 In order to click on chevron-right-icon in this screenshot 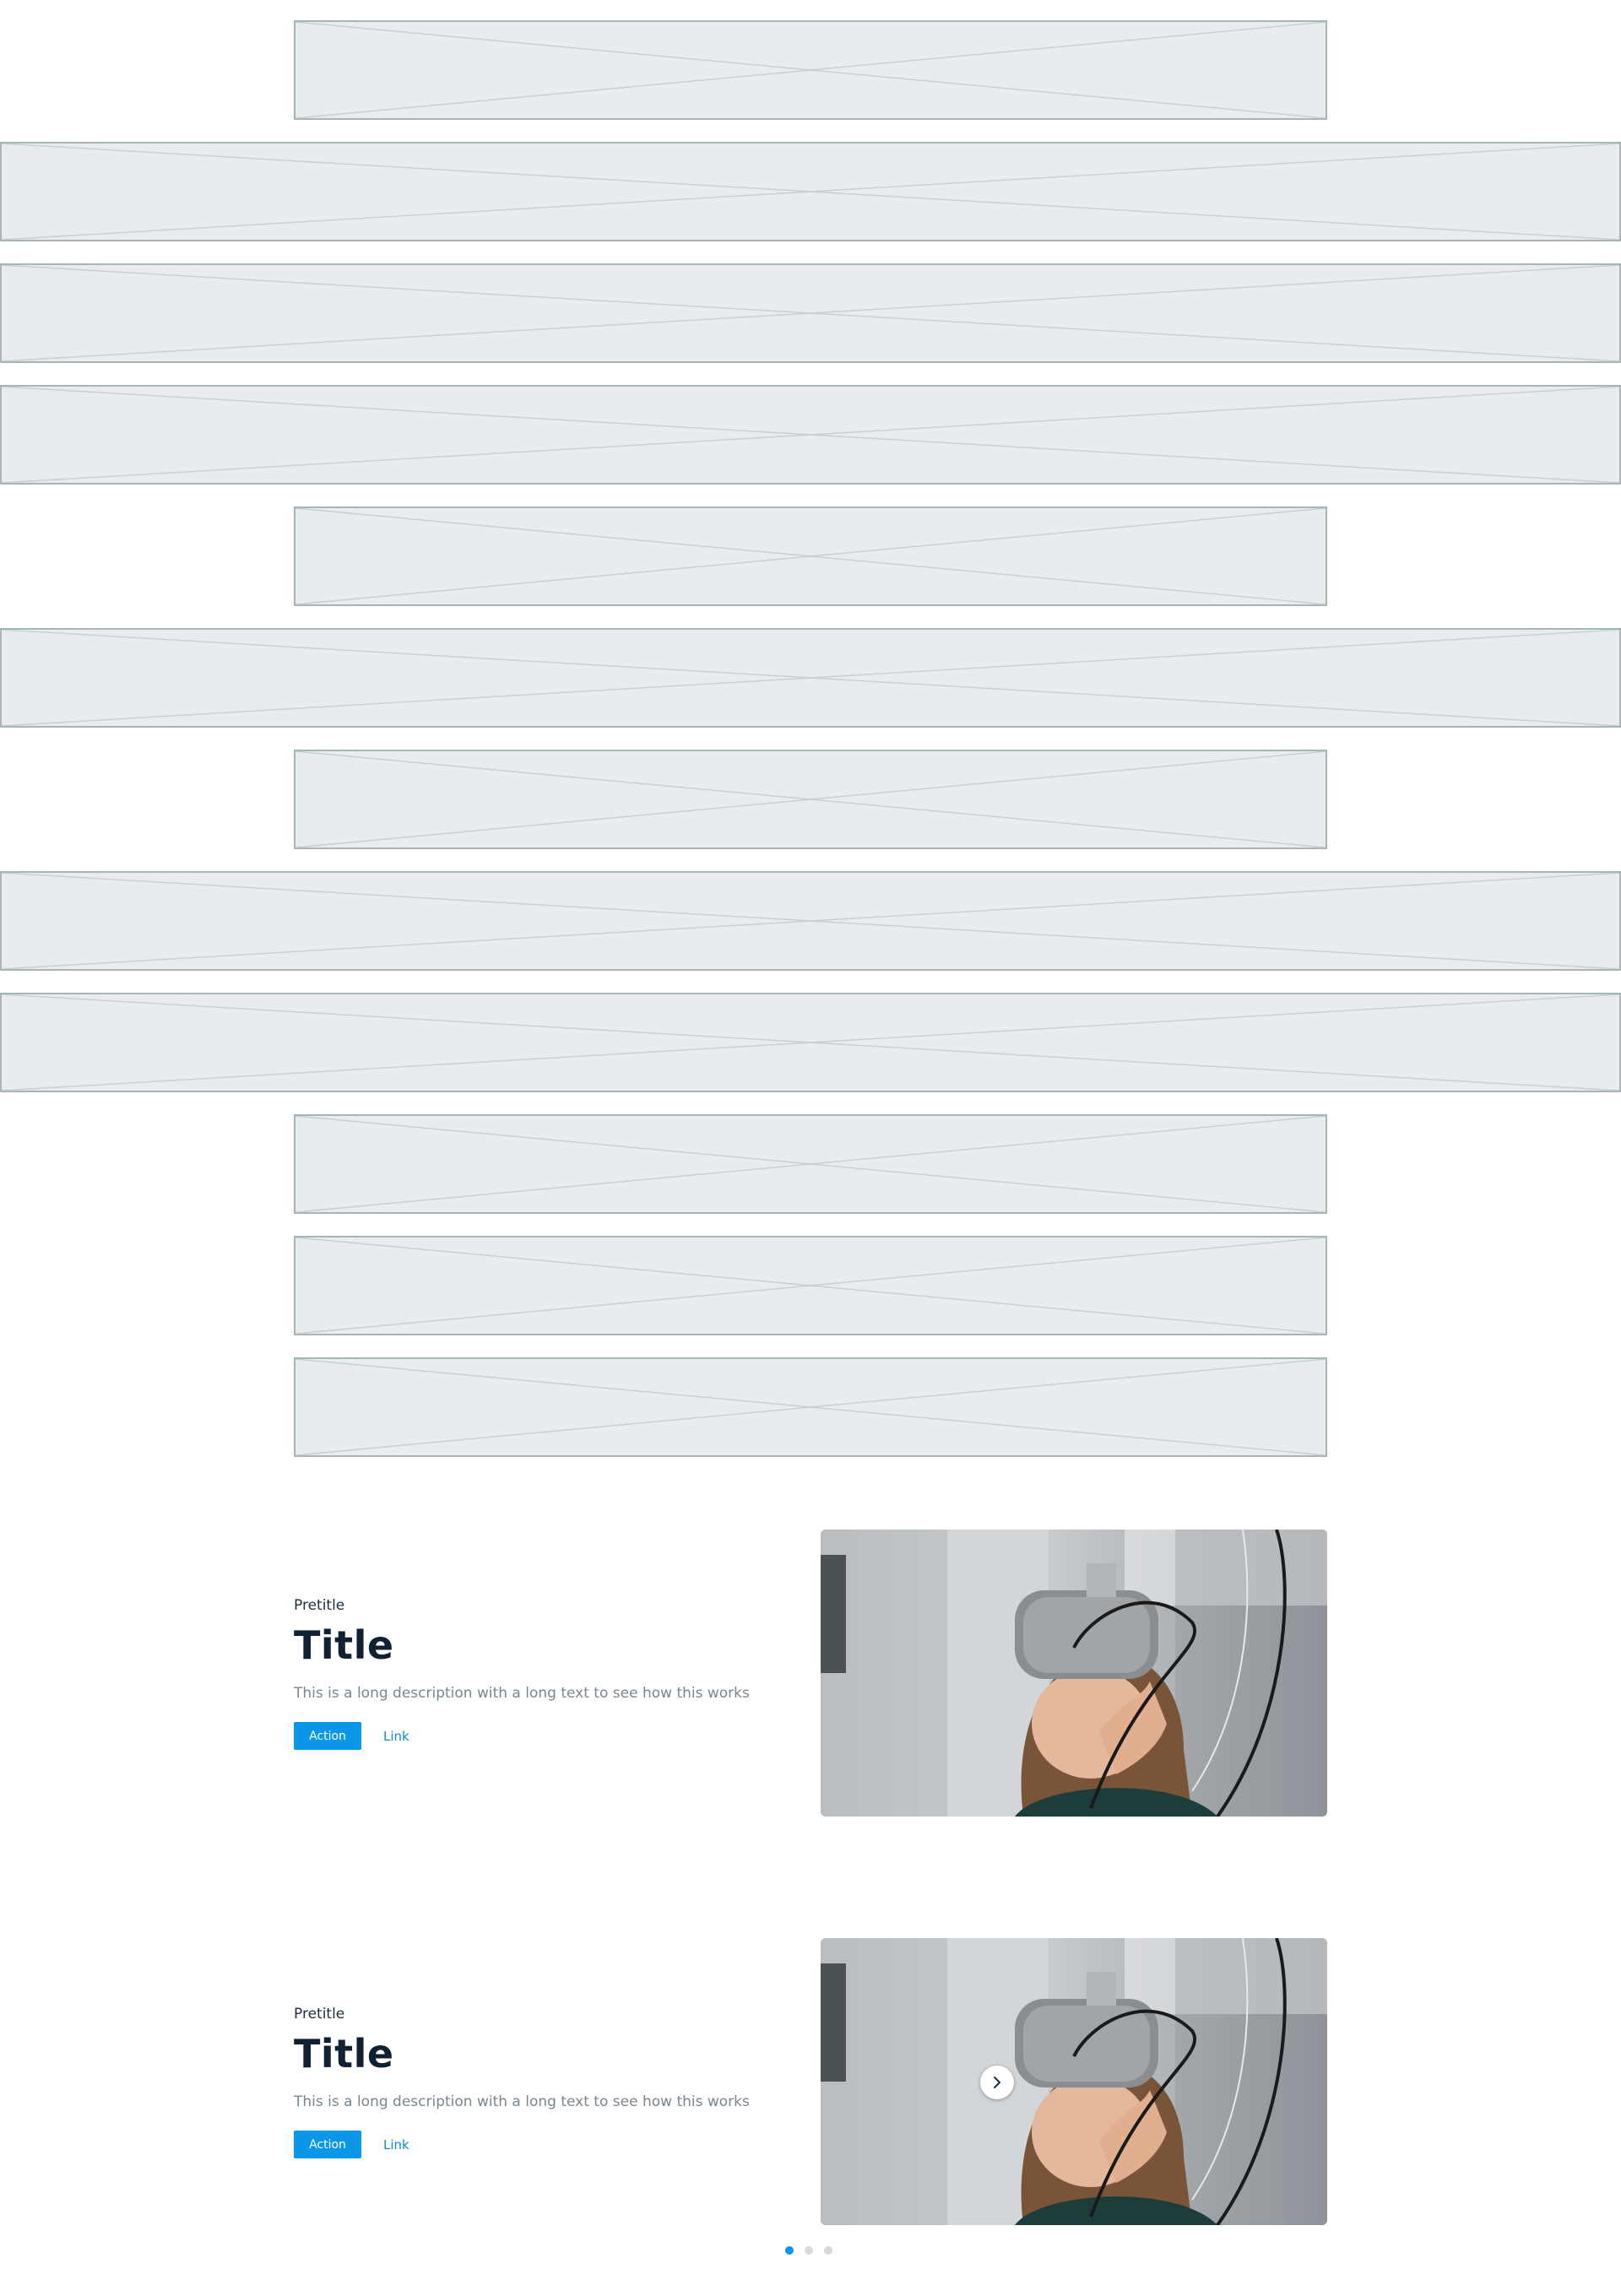, I will do `click(997, 2082)`.